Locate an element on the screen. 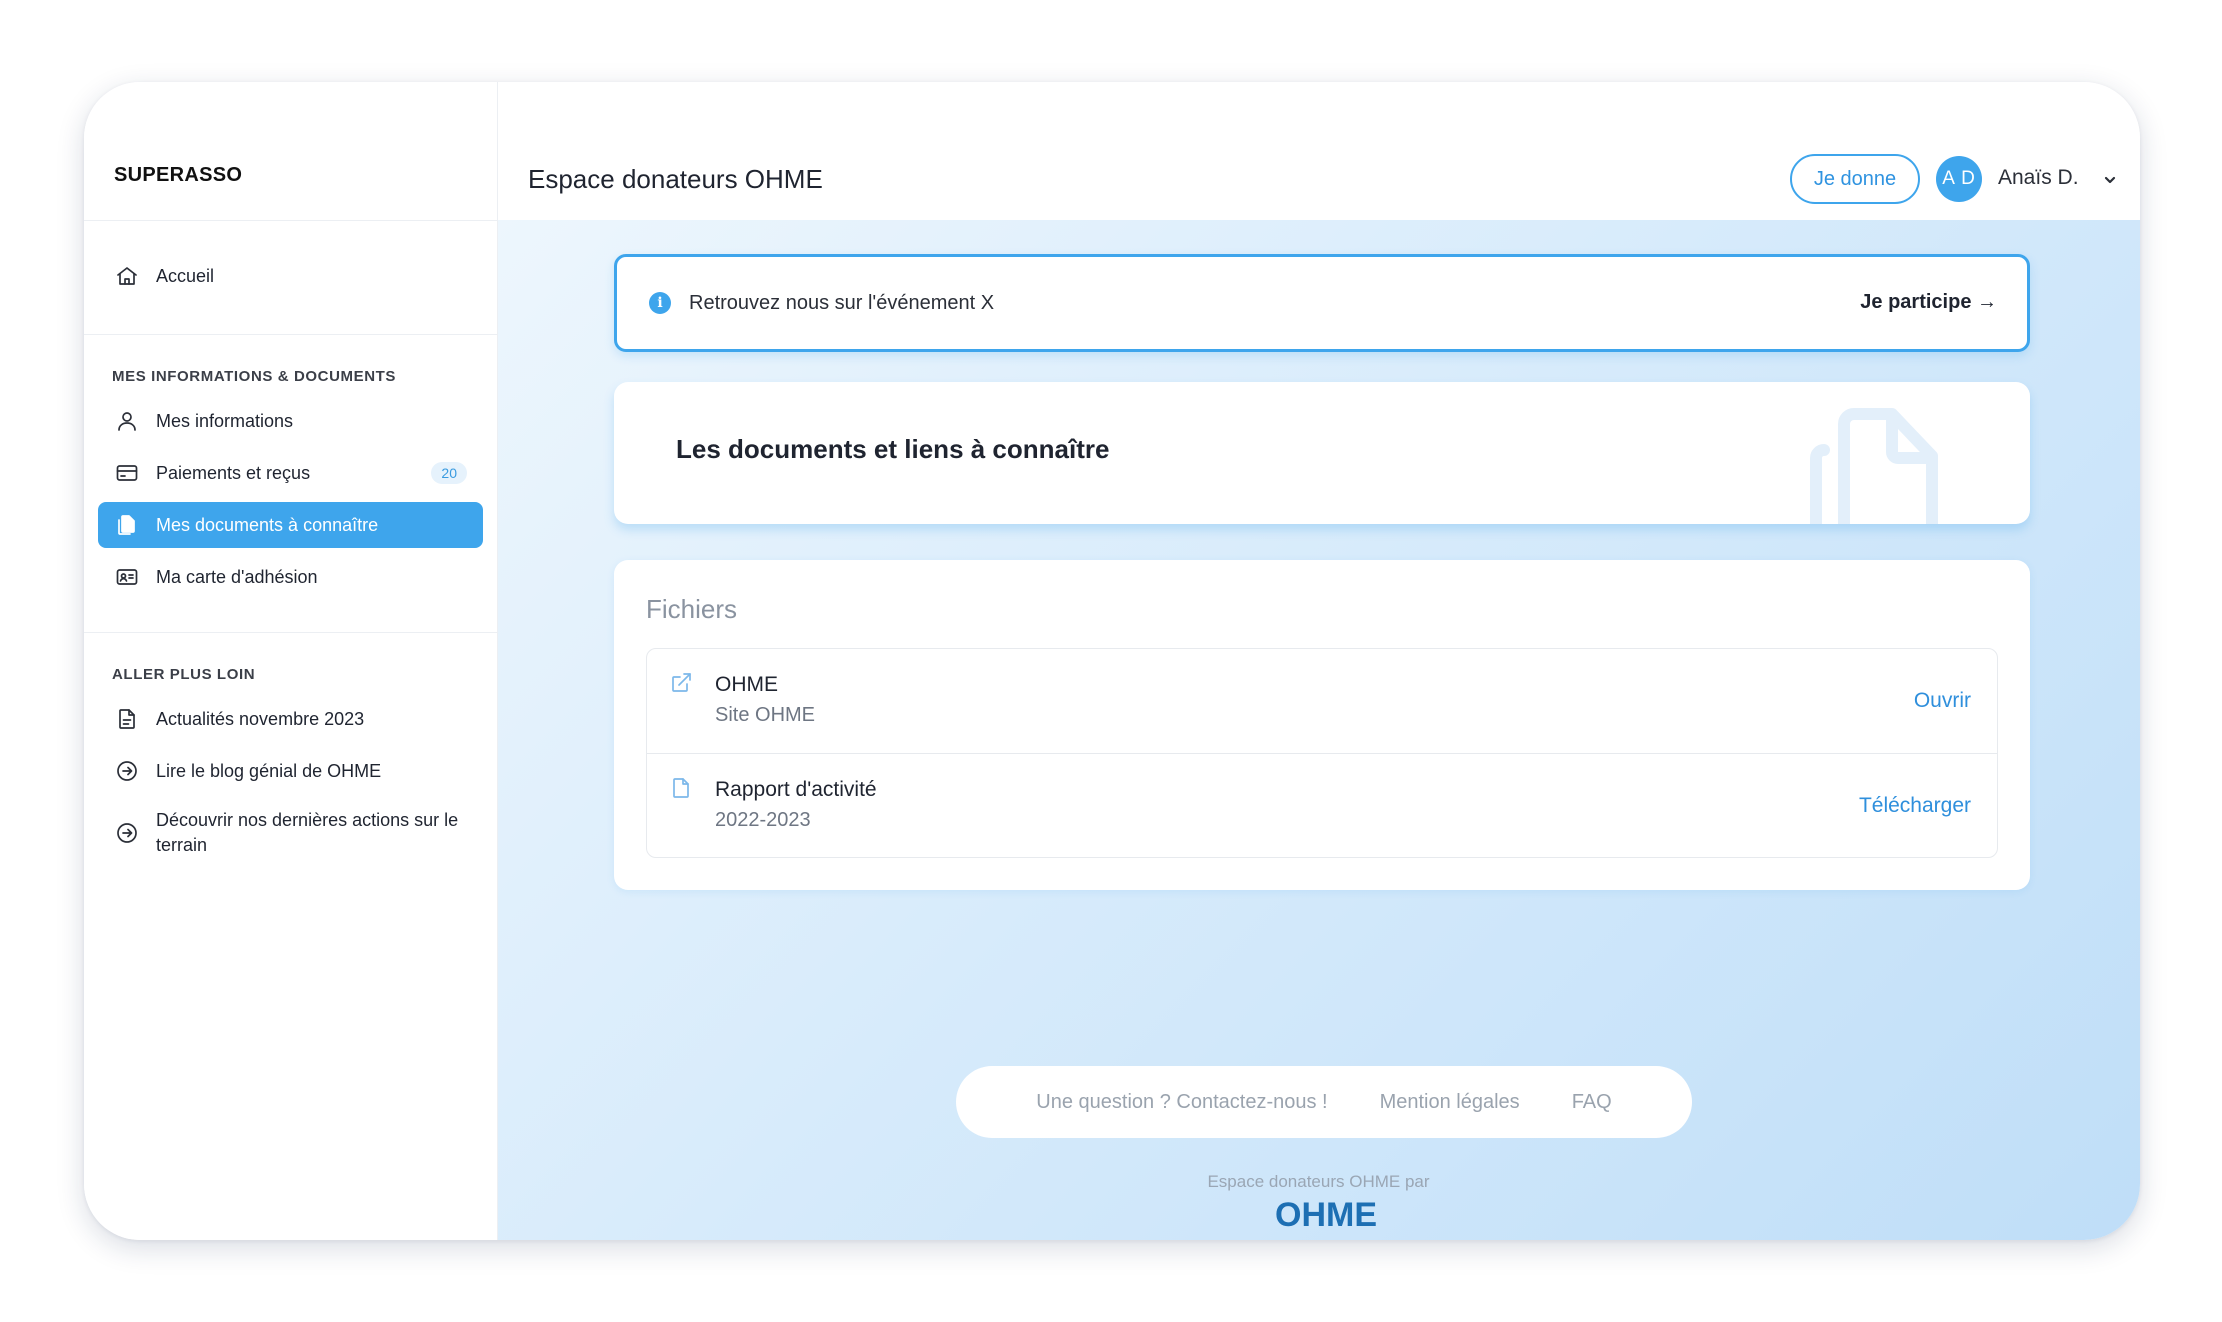  contact-link: Une question ? Contactez-nous ! is located at coordinates (1181, 1102).